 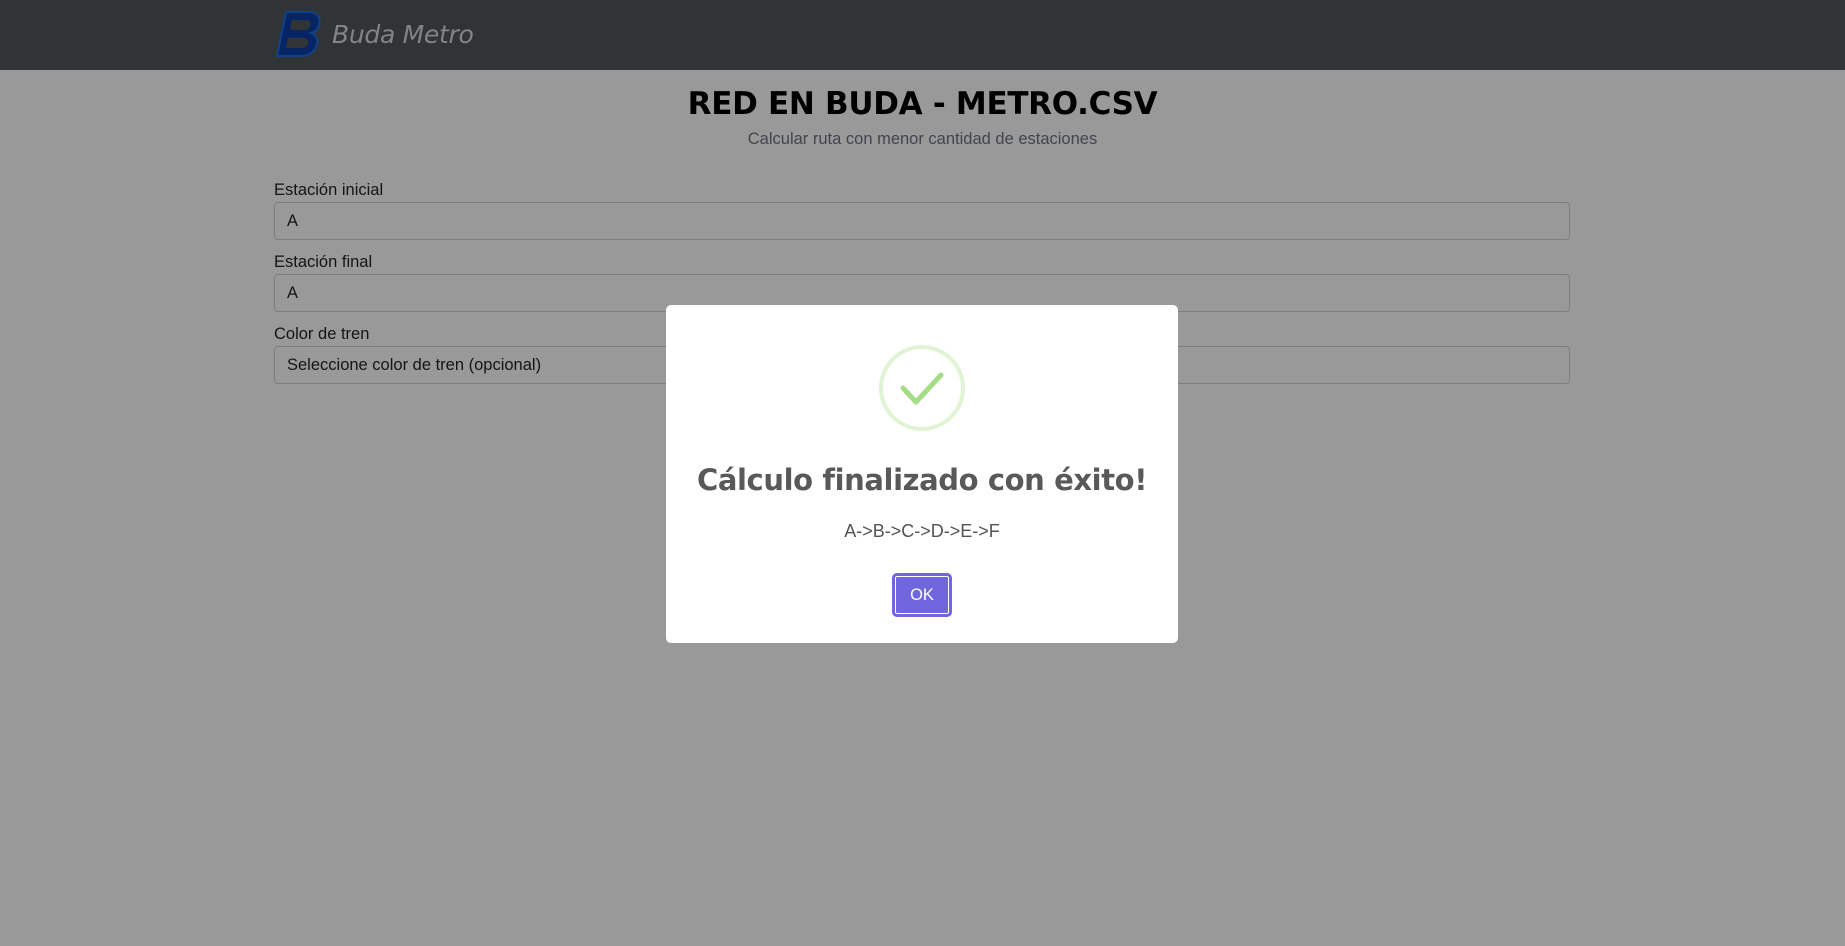 What do you see at coordinates (922, 531) in the screenshot?
I see `dialog-route-text: A->B->C->D->E->F` at bounding box center [922, 531].